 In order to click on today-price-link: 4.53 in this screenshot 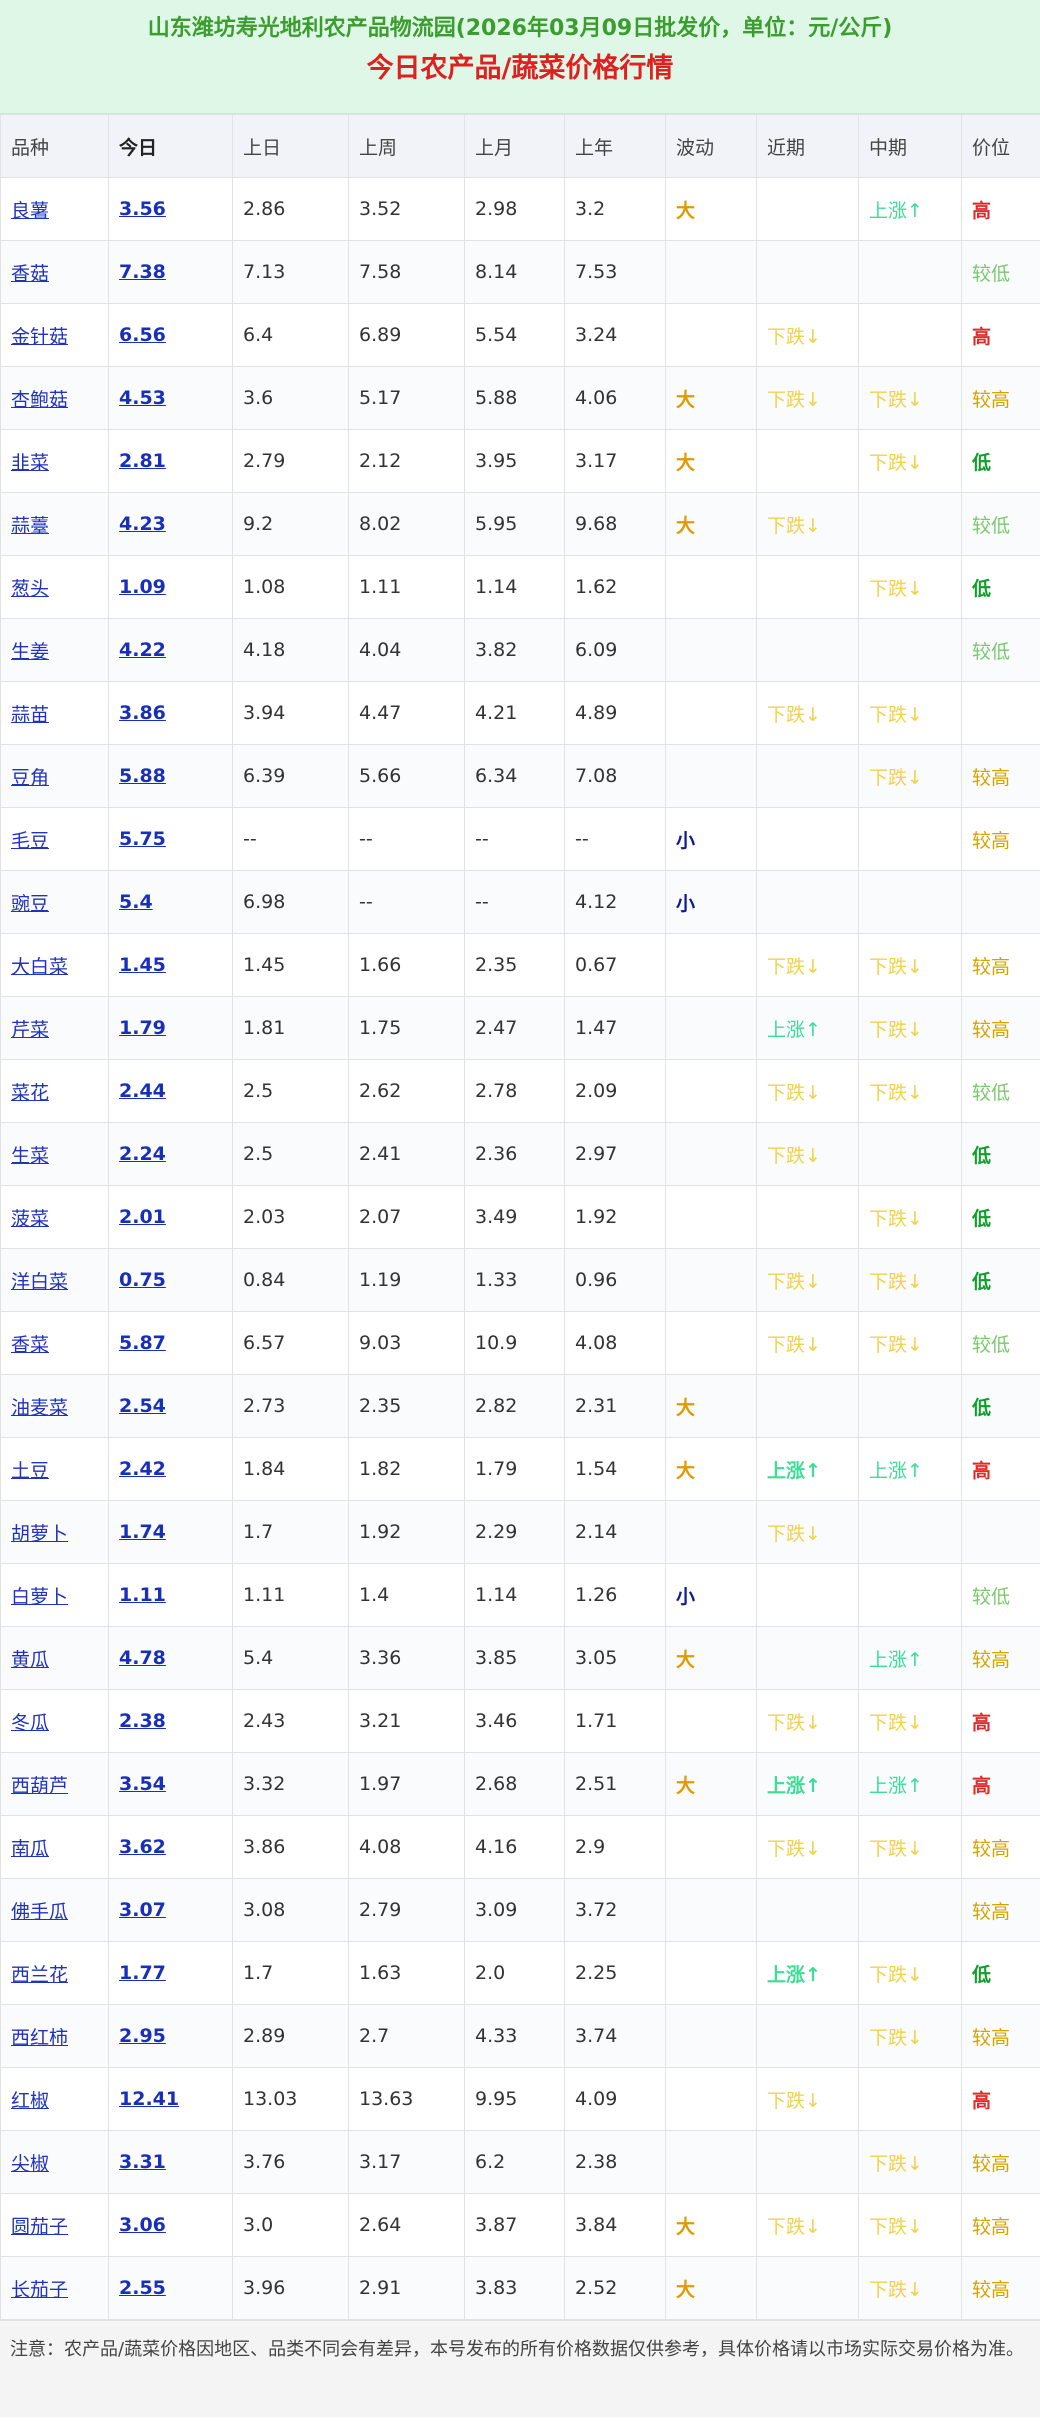, I will do `click(142, 398)`.